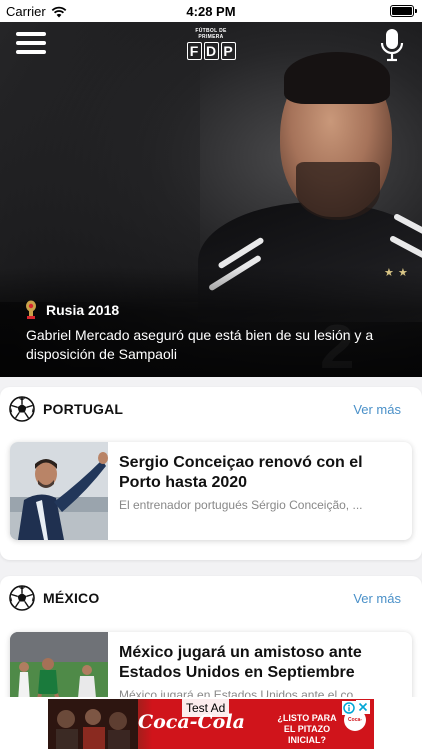 Image resolution: width=422 pixels, height=750 pixels. I want to click on section-header: MÉXICO Ver más, so click(211, 598).